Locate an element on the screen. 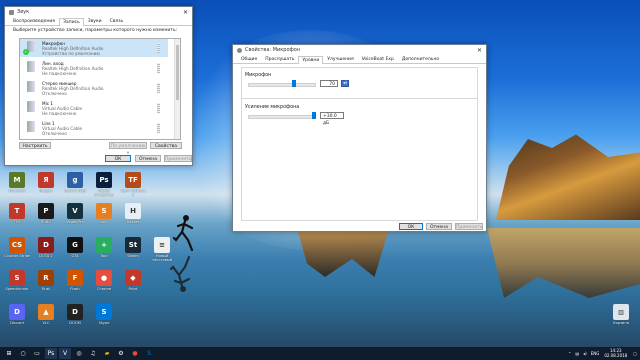 The image size is (640, 360). desktop-icon: Я Яндекс is located at coordinates (46, 182).